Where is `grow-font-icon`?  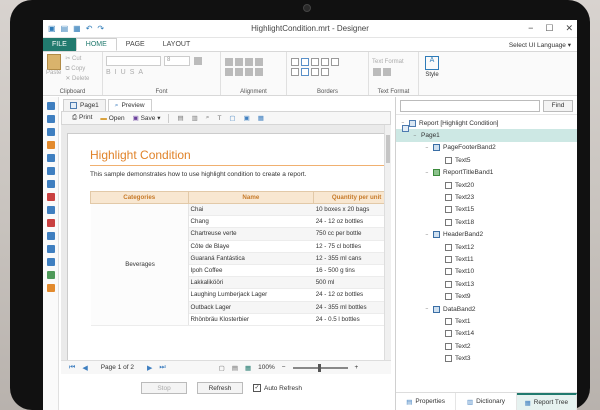
grow-font-icon is located at coordinates (198, 61).